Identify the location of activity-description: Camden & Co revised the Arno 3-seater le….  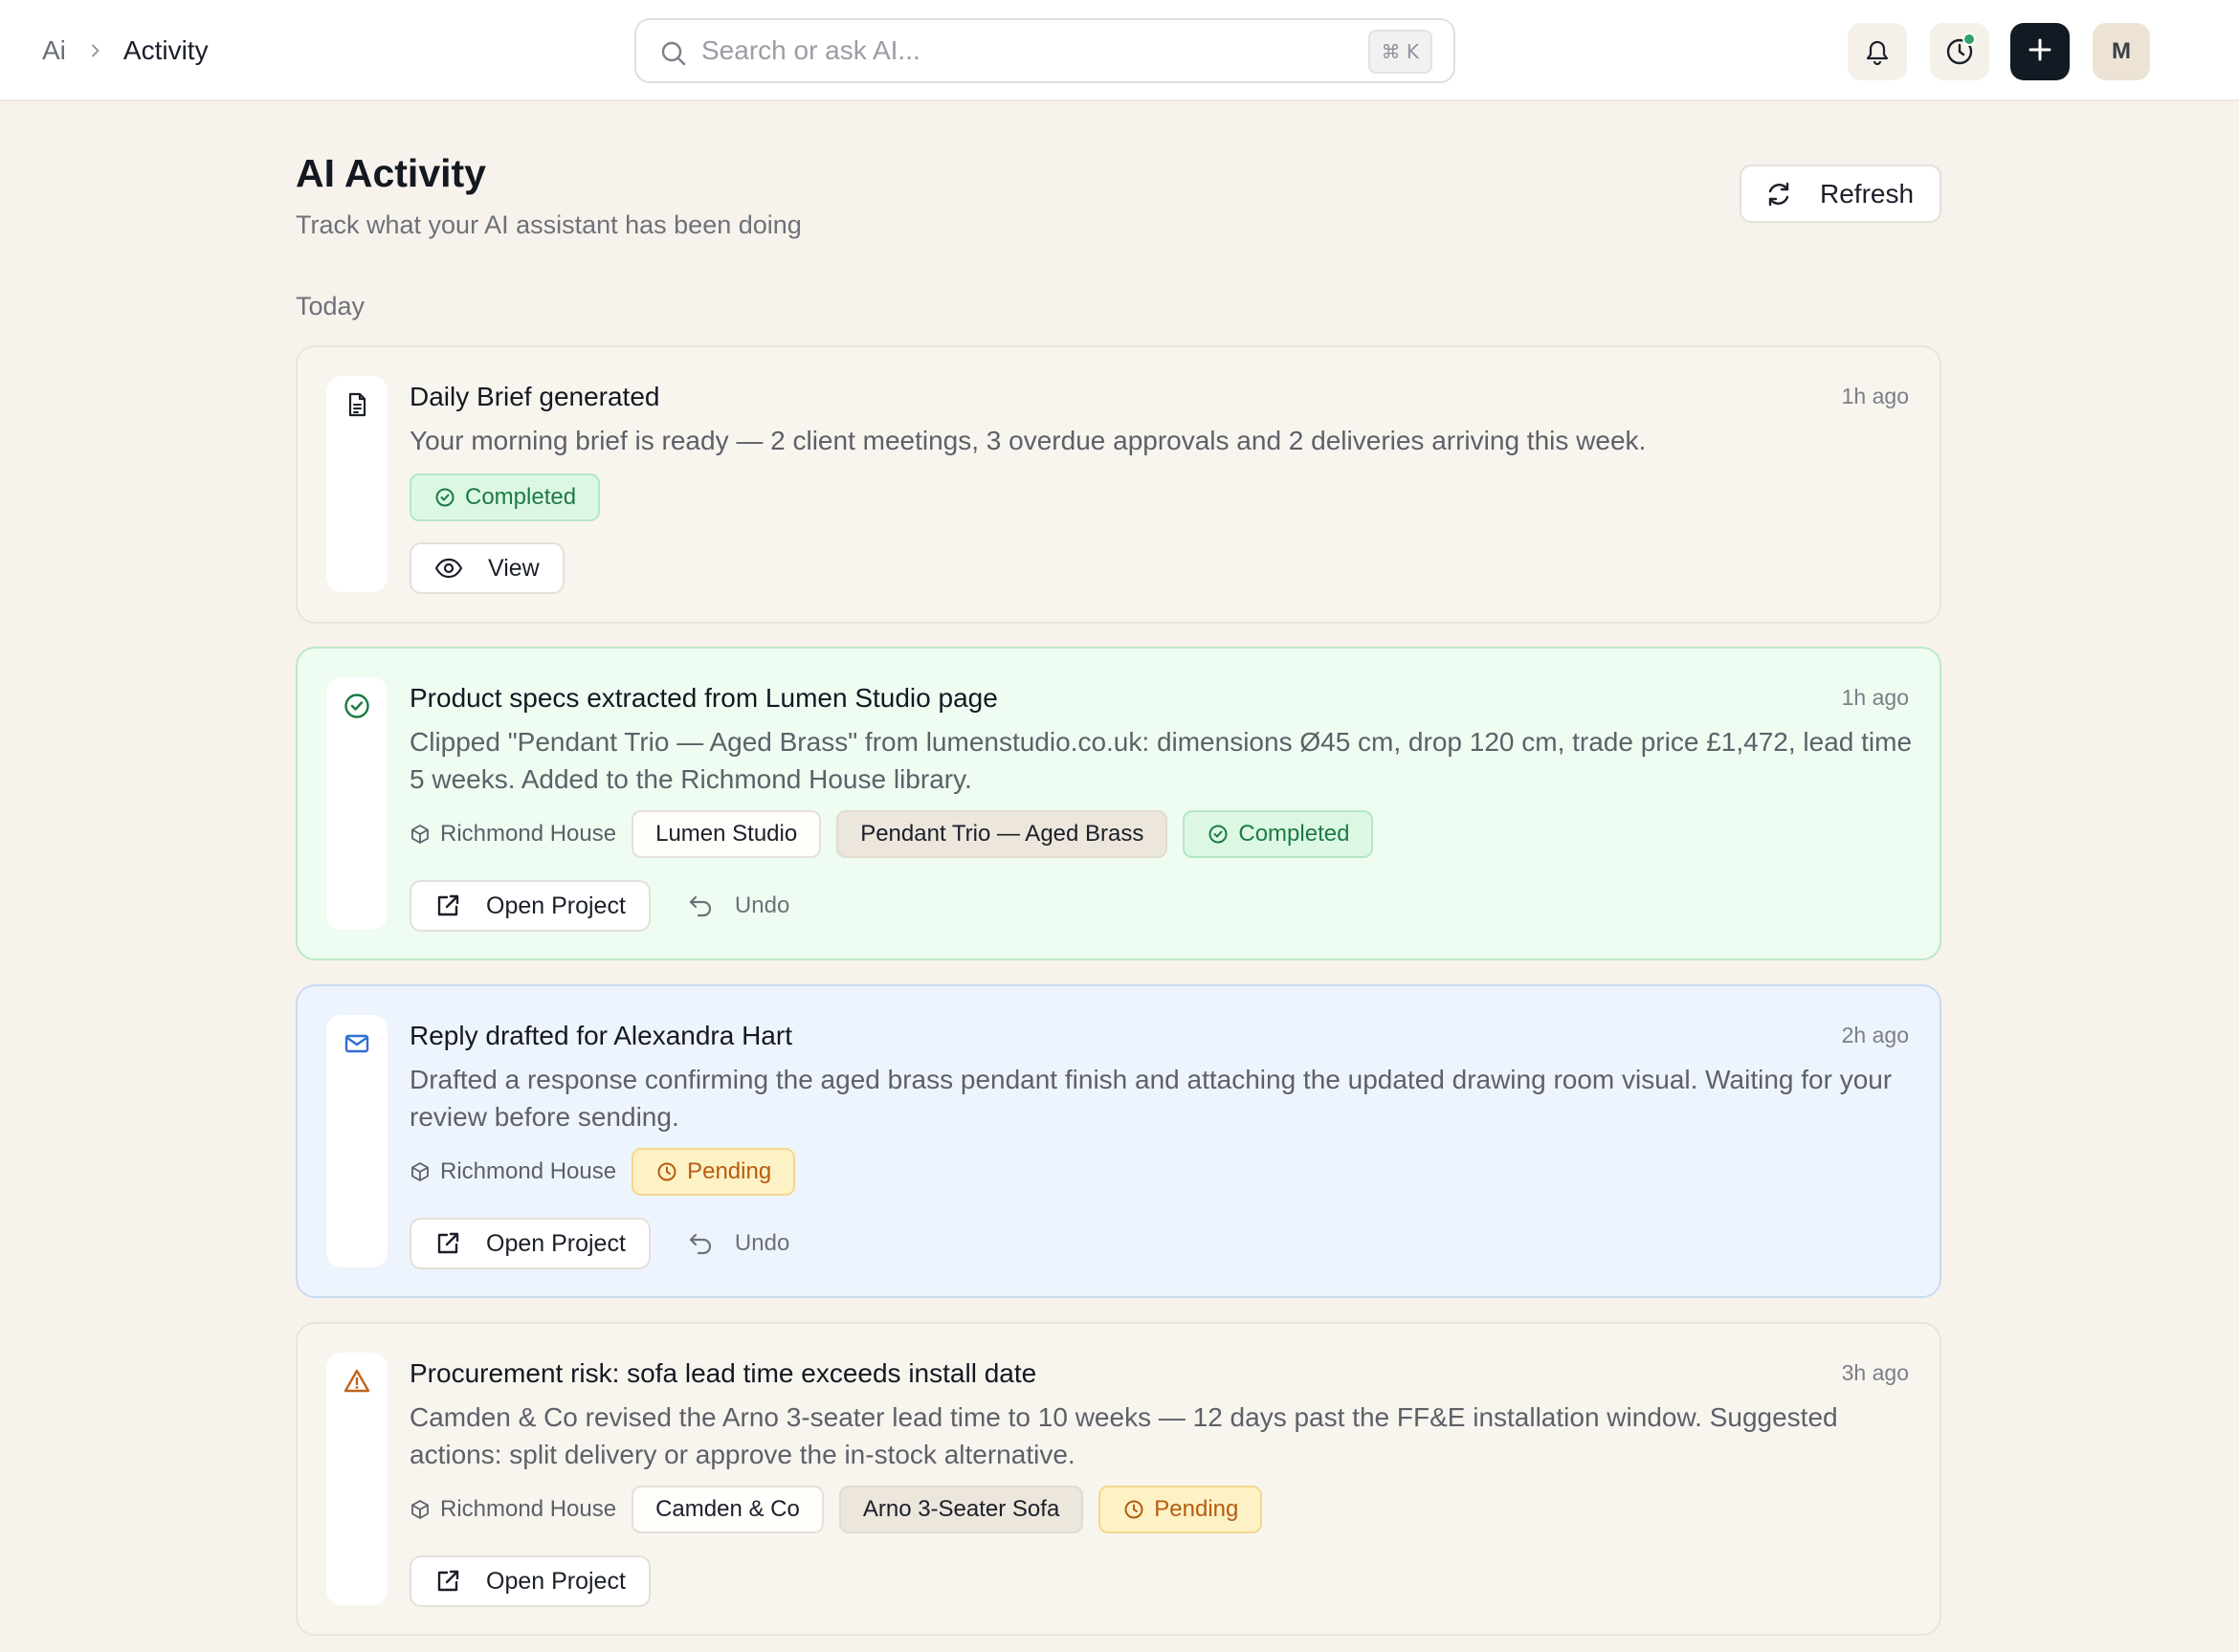
(1124, 1435).